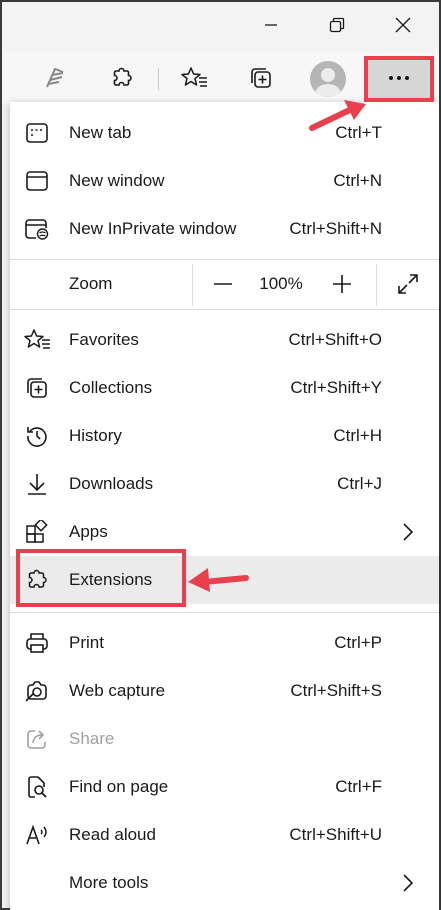 The height and width of the screenshot is (910, 441). What do you see at coordinates (117, 690) in the screenshot?
I see `menu-label: Web capture` at bounding box center [117, 690].